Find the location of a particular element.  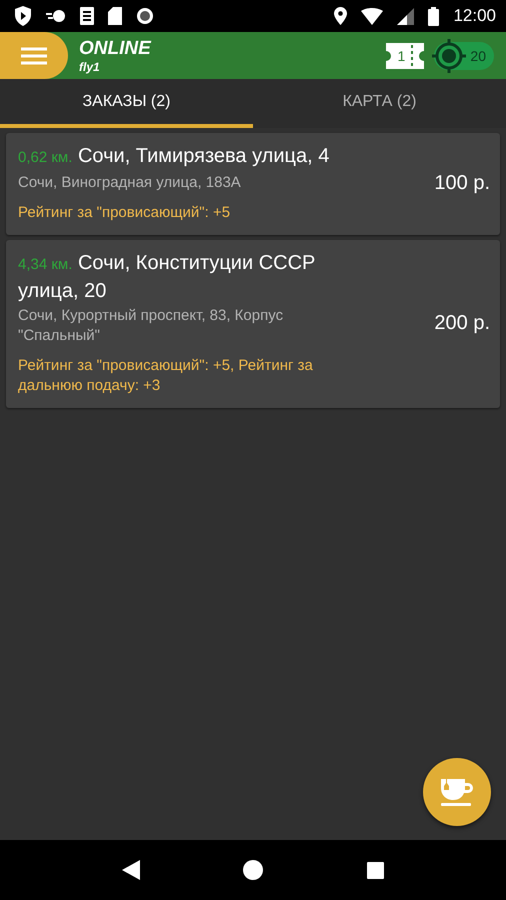

rating-bonus: Рейтинг за "провисающий": +5, Рейтинг за дальнюю подачу: +3 is located at coordinates (166, 376).